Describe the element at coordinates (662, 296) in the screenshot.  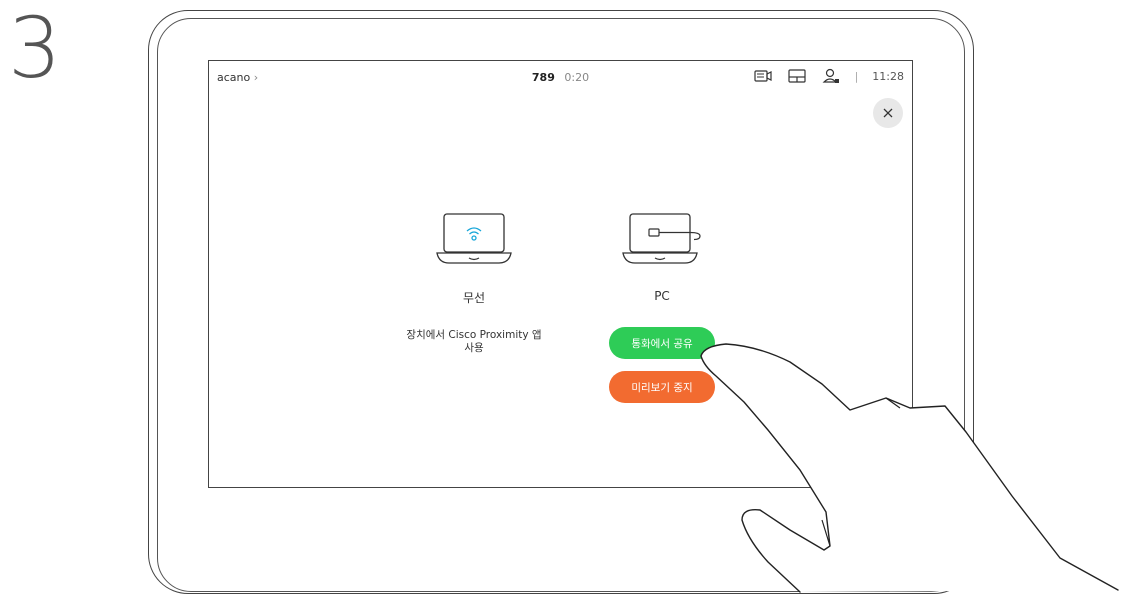
I see `pc-label: PC` at that location.